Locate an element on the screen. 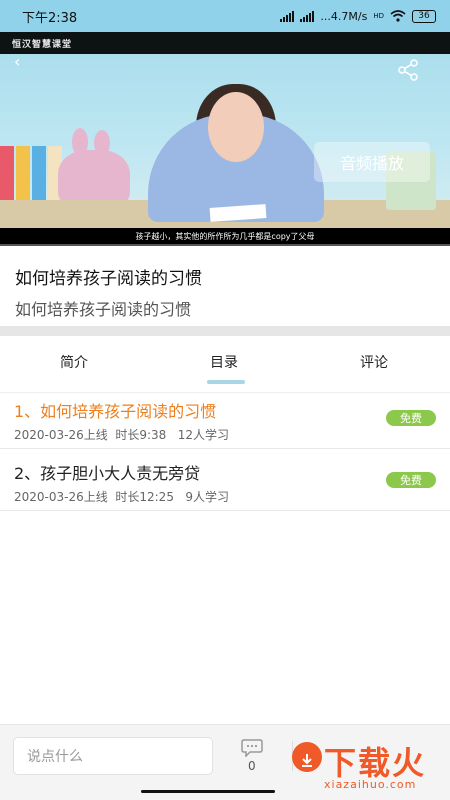  share-icon is located at coordinates (408, 70).